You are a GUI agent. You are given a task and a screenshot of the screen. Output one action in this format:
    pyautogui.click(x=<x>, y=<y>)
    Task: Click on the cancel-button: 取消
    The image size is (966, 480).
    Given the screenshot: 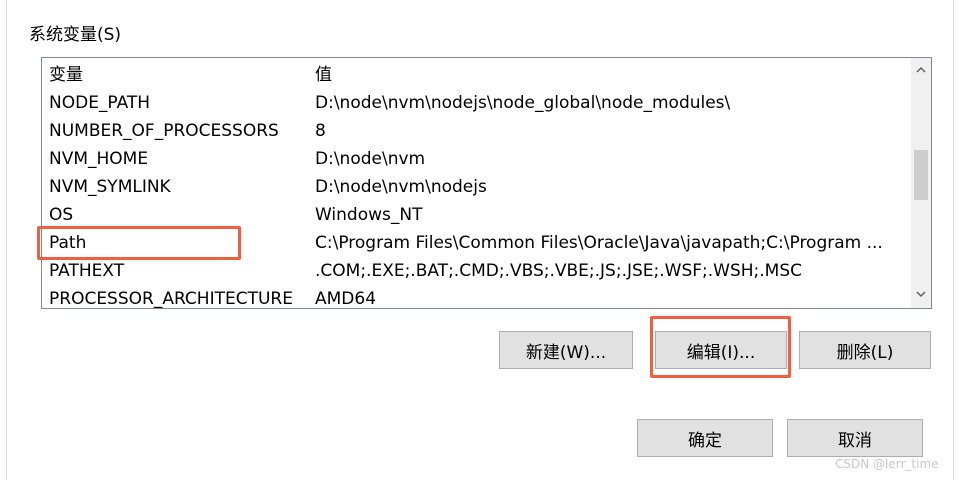 What is the action you would take?
    pyautogui.click(x=855, y=438)
    